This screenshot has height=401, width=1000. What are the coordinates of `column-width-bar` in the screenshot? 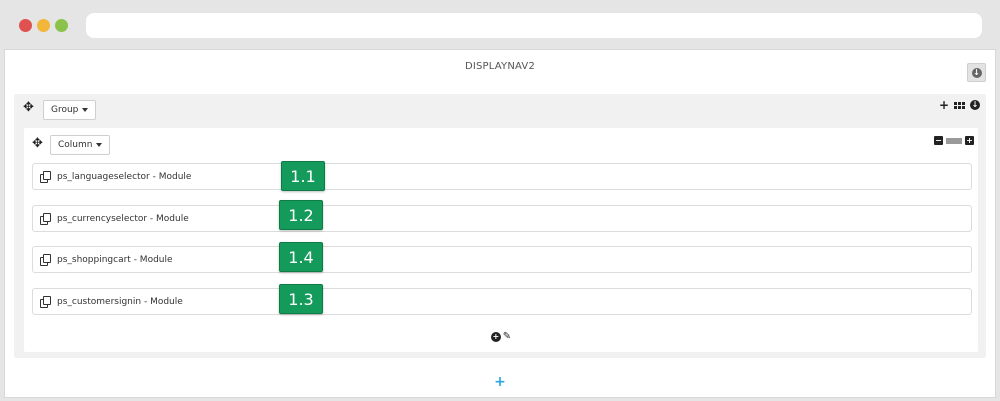 It's located at (954, 140).